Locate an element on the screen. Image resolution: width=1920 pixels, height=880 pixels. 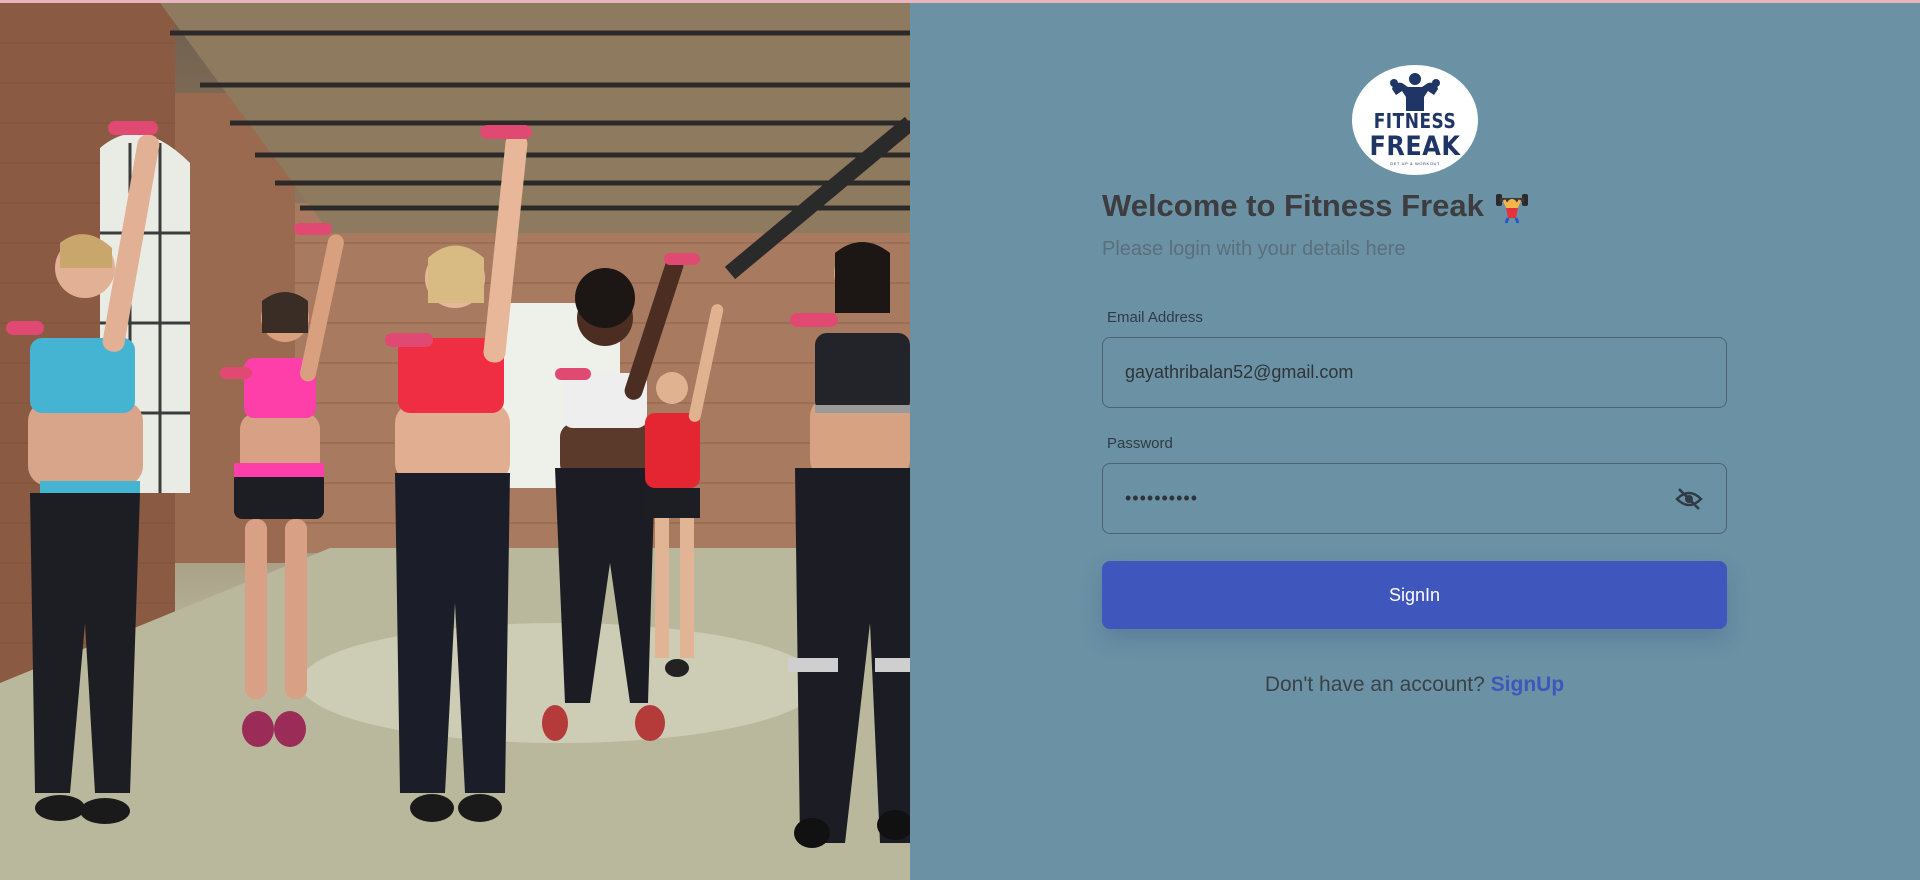
logo-word-freak: FREAK is located at coordinates (1415, 146).